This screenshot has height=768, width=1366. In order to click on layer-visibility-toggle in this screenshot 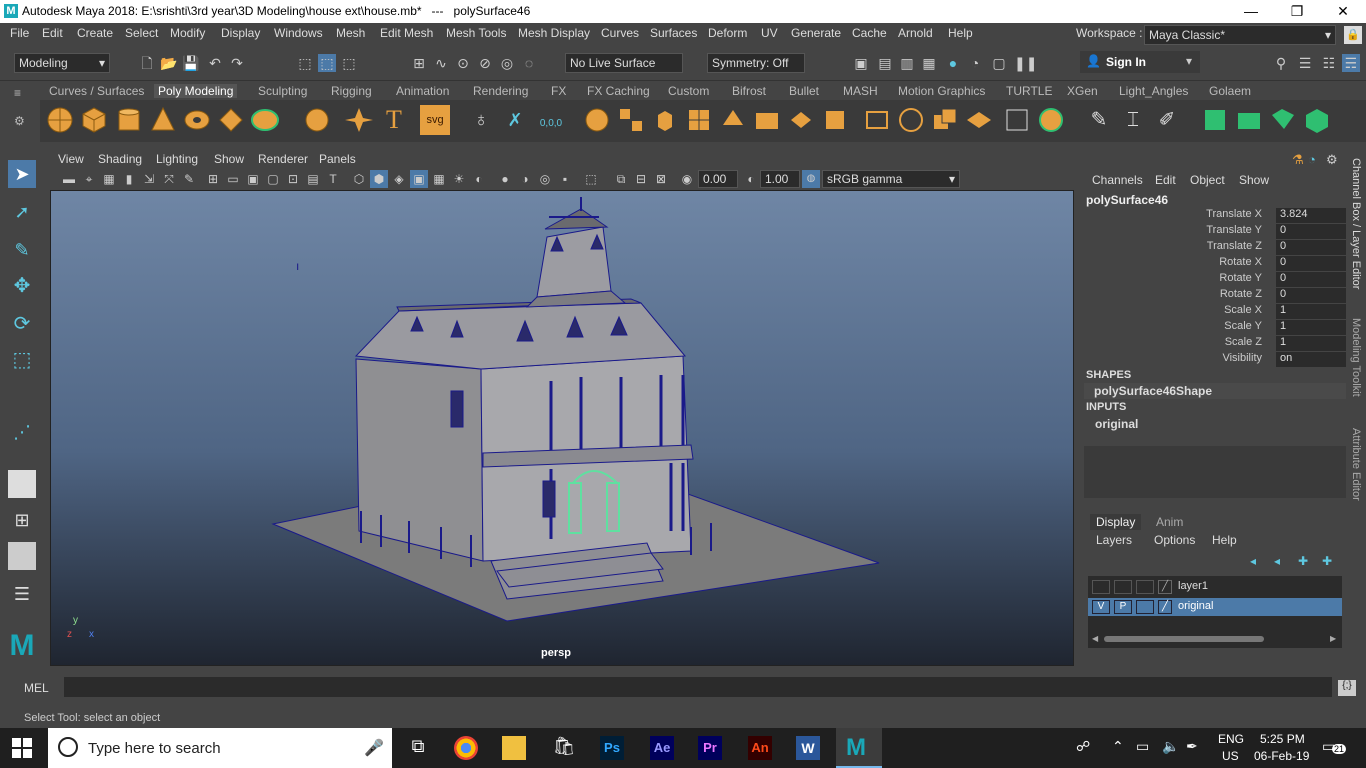, I will do `click(1101, 587)`.